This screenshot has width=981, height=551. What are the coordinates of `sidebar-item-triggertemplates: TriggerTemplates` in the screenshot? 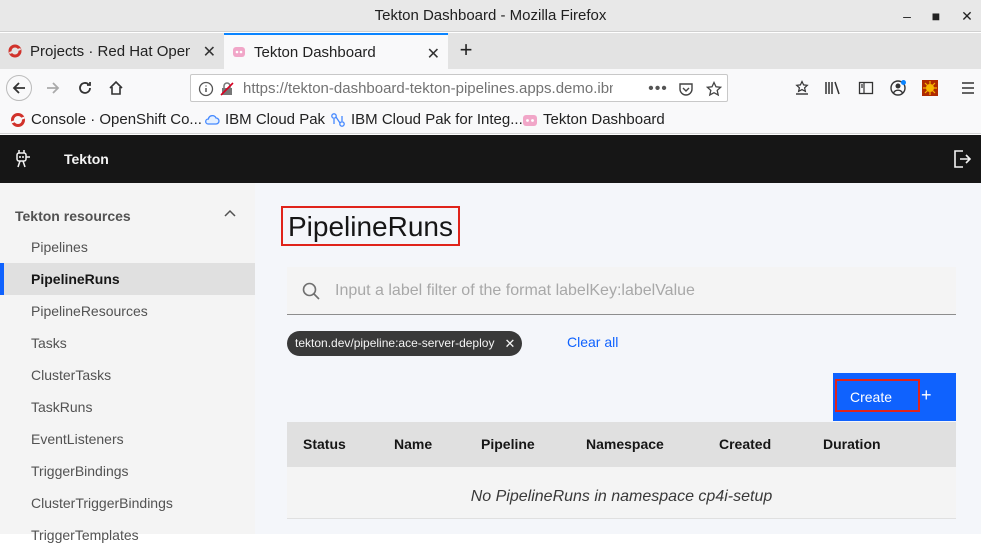 It's located at (127, 535).